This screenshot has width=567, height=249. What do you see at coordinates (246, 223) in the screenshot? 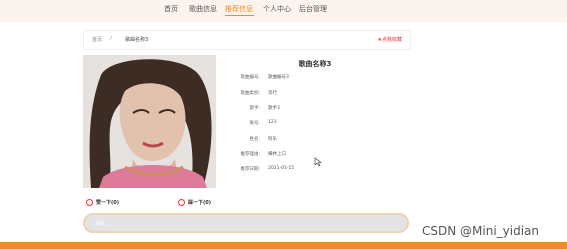
I see `comment-input: 评论` at bounding box center [246, 223].